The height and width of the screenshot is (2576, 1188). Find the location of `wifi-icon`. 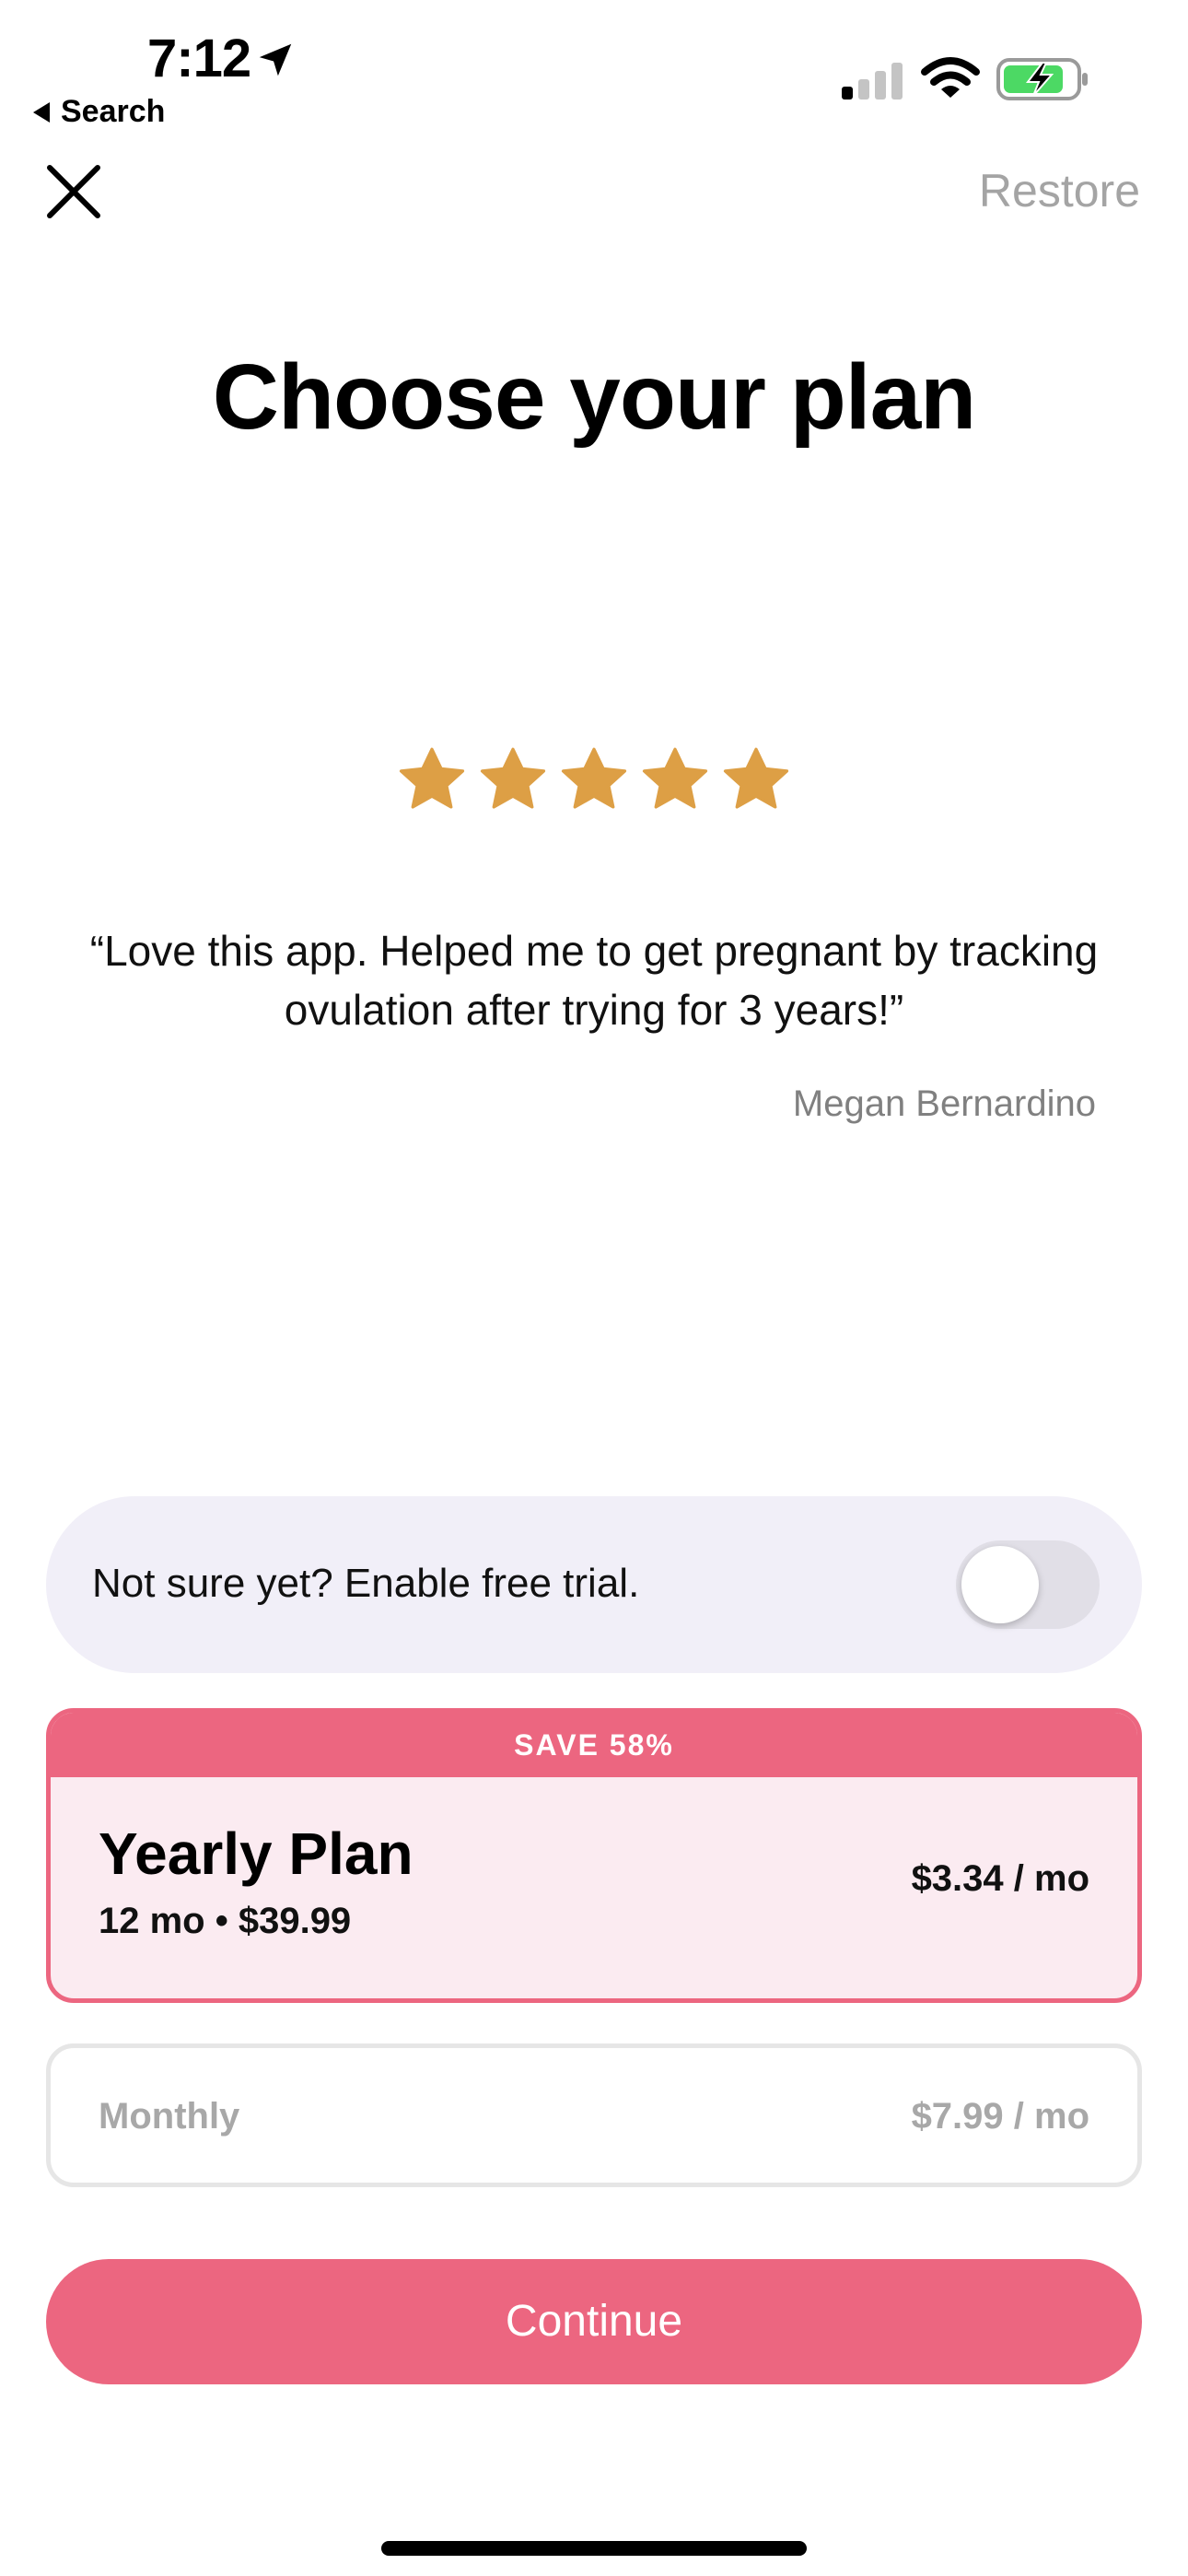

wifi-icon is located at coordinates (951, 77).